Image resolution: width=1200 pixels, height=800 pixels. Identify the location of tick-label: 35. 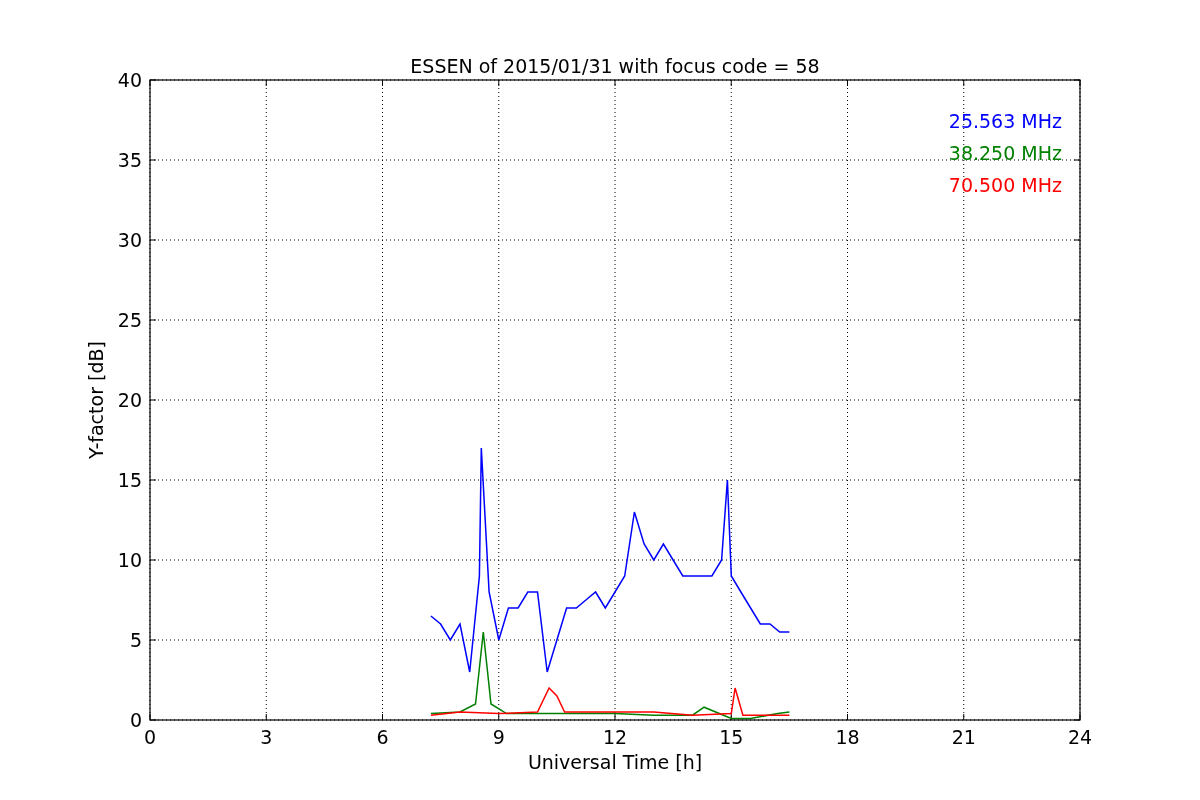
(129, 160).